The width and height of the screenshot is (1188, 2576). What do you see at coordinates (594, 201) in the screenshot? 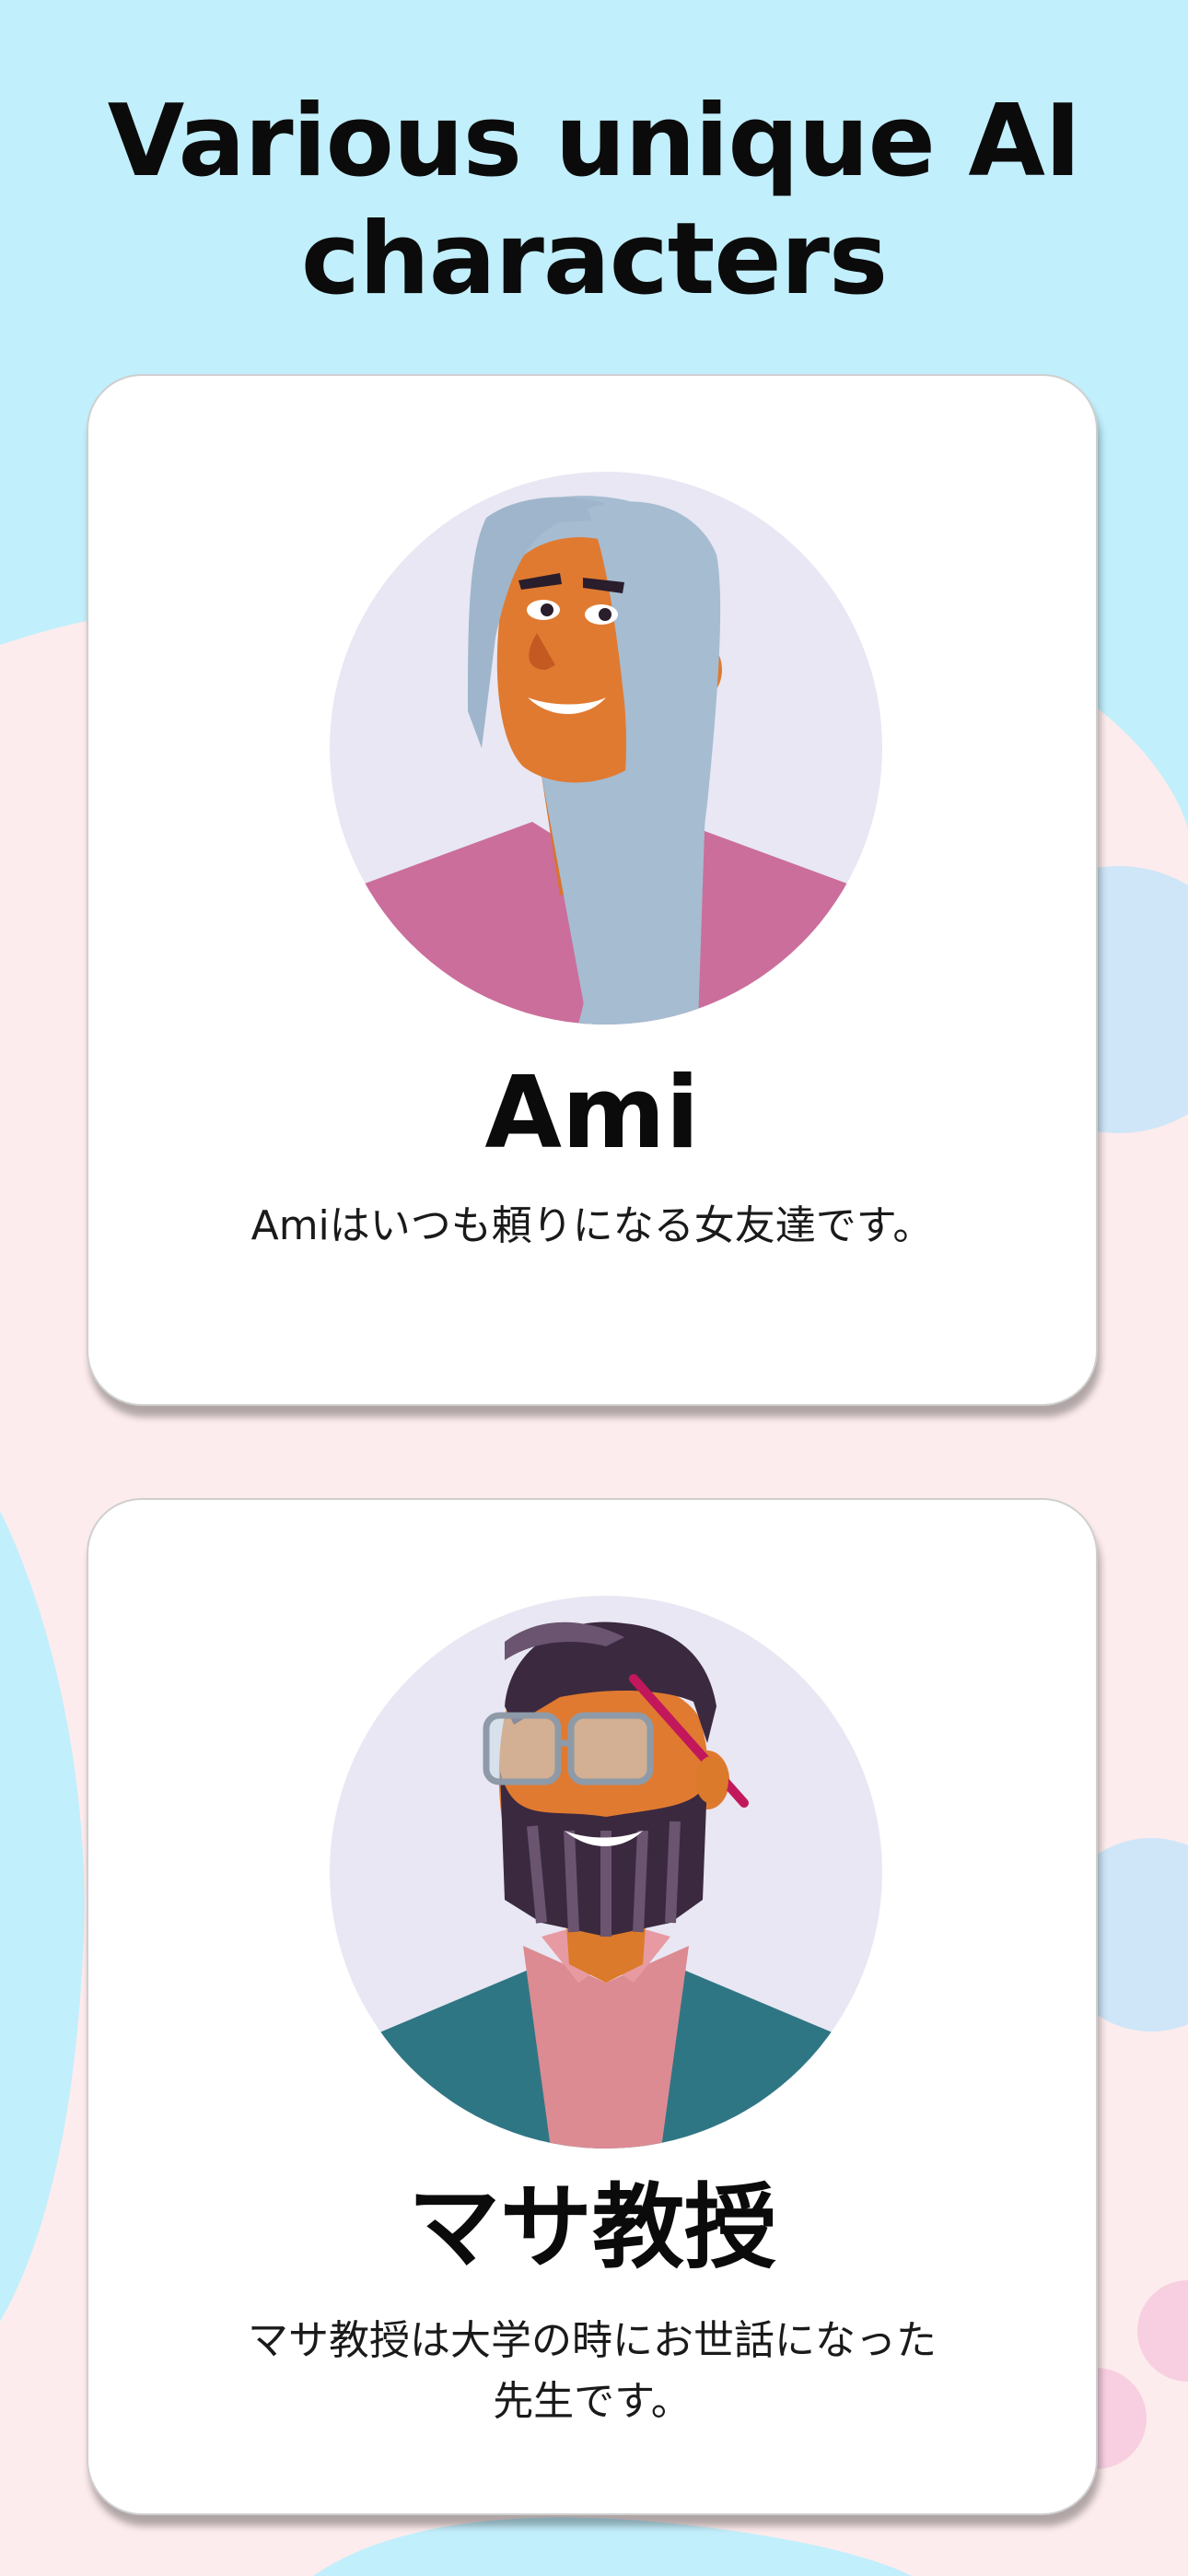
I see `page-title: Various unique AI characters` at bounding box center [594, 201].